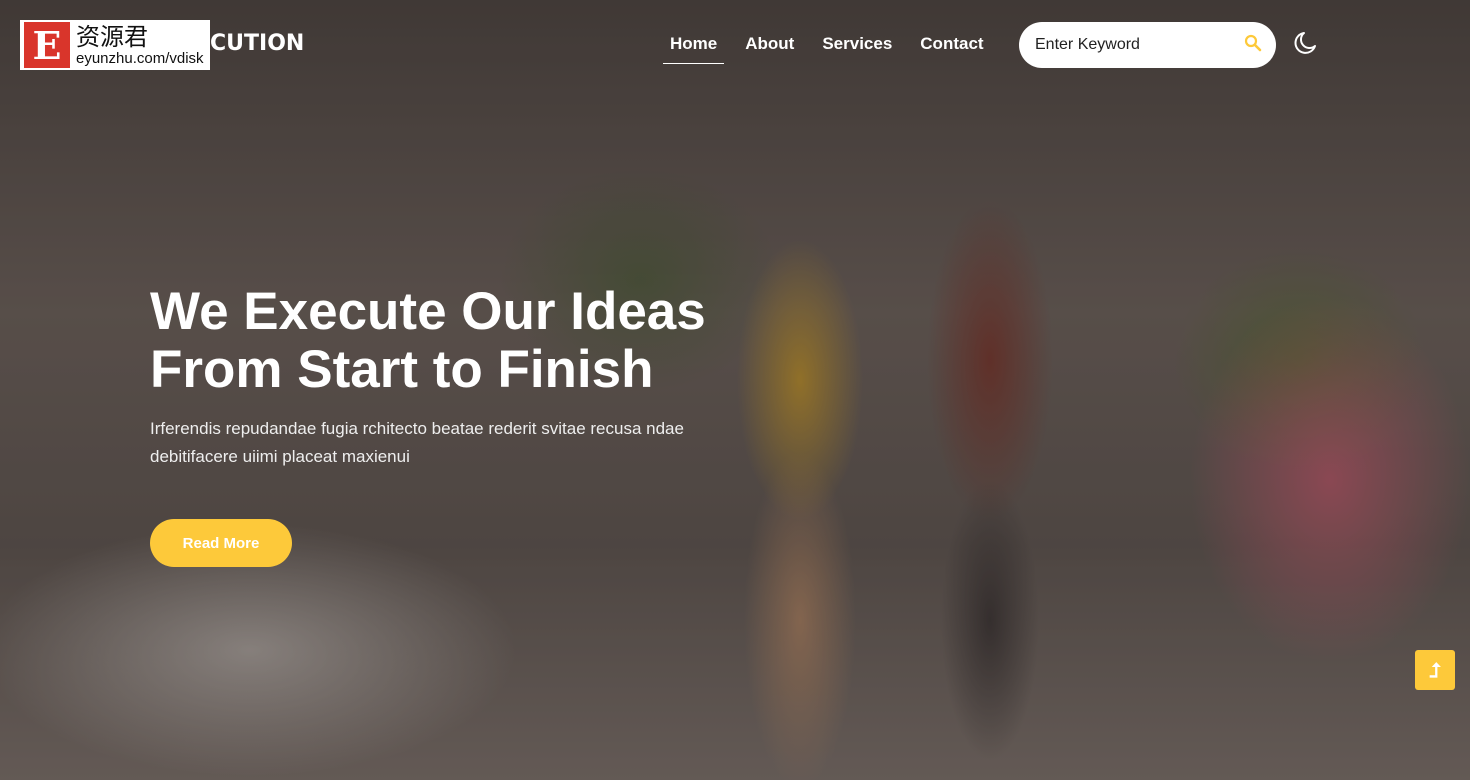  I want to click on logo-url: eyunzhu.com/vdisk, so click(140, 58).